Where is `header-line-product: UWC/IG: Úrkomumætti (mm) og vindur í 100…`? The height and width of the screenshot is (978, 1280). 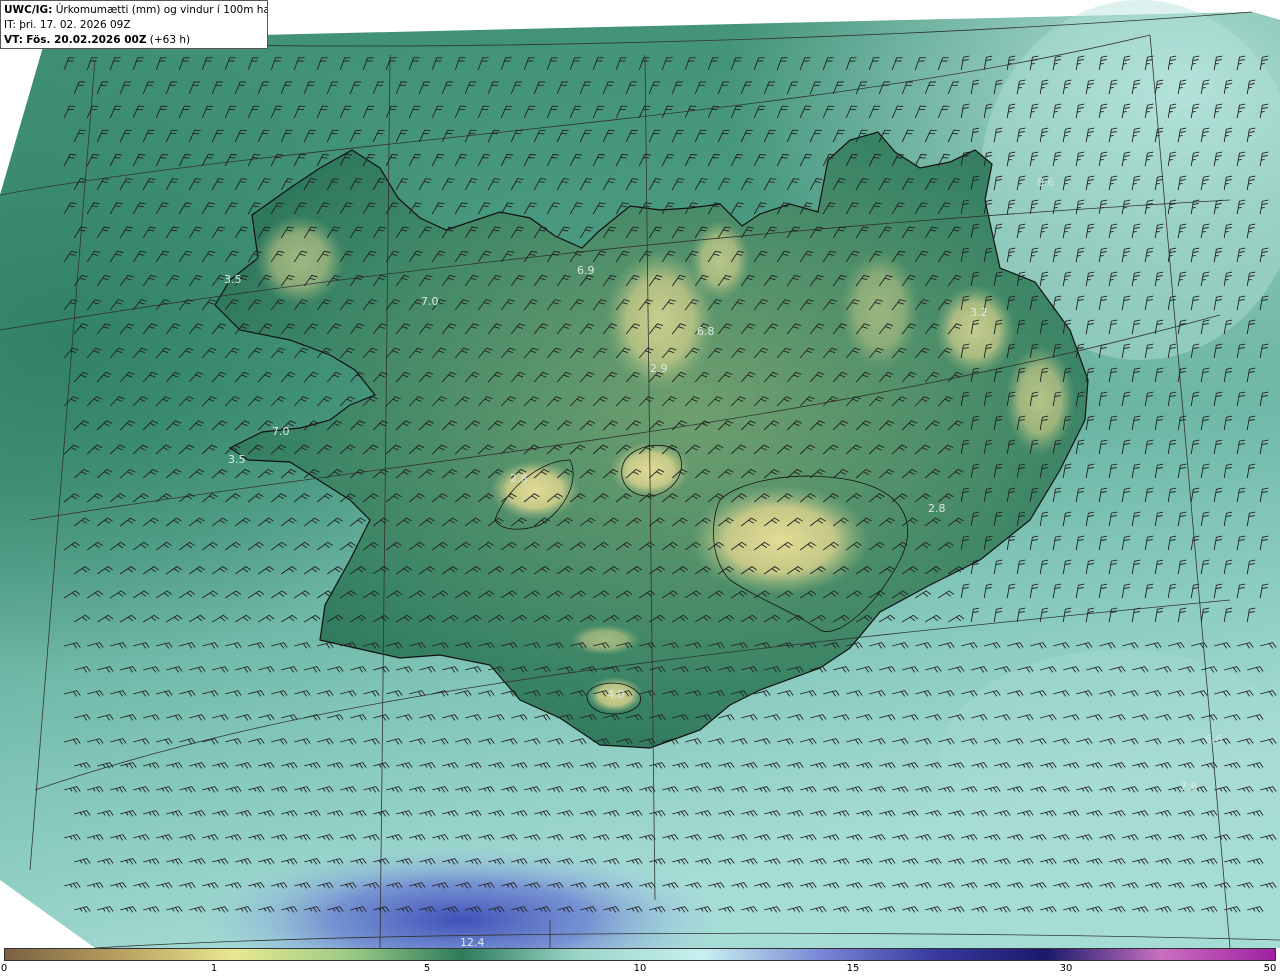
header-line-product: UWC/IG: Úrkomumætti (mm) og vindur í 100… is located at coordinates (135, 10).